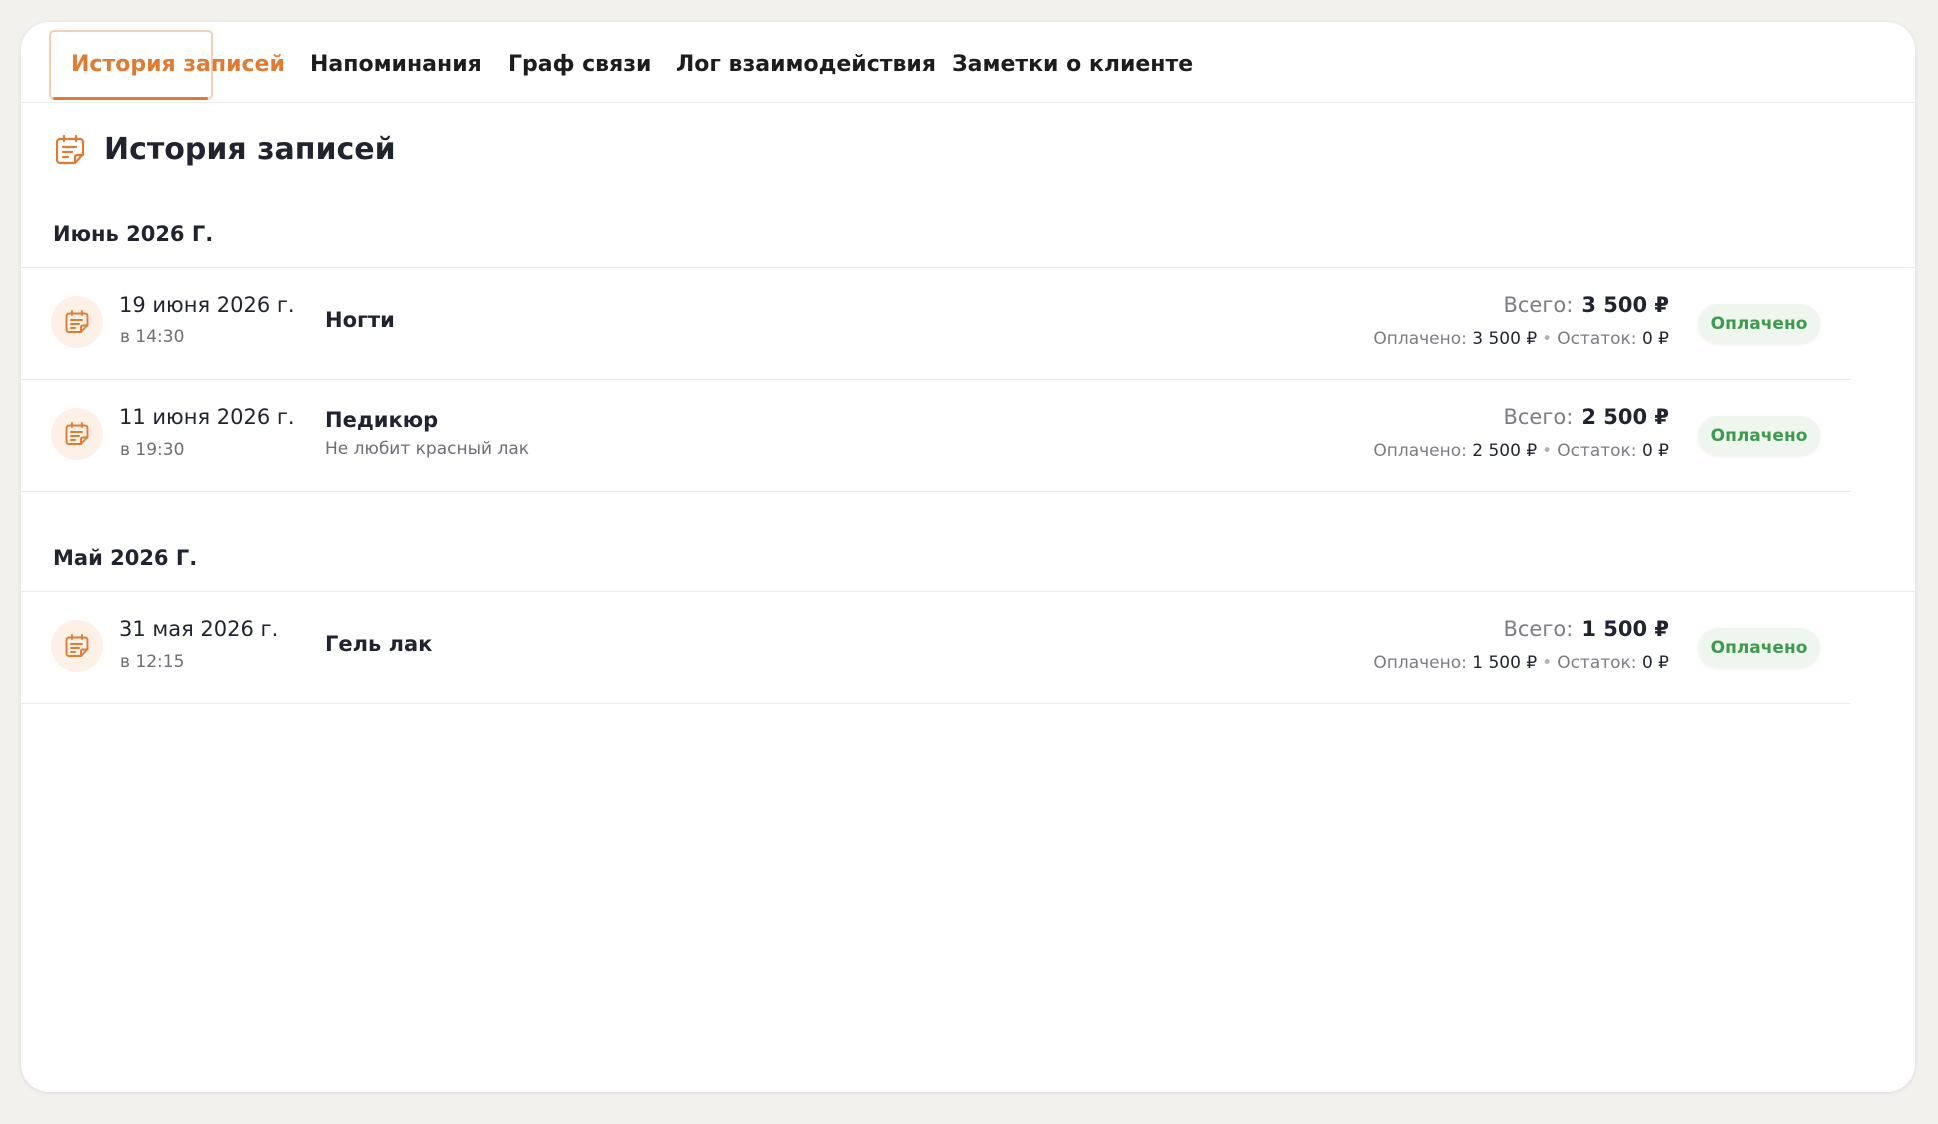 This screenshot has width=1938, height=1124. I want to click on paid-value: 1 500 ₽, so click(1505, 663).